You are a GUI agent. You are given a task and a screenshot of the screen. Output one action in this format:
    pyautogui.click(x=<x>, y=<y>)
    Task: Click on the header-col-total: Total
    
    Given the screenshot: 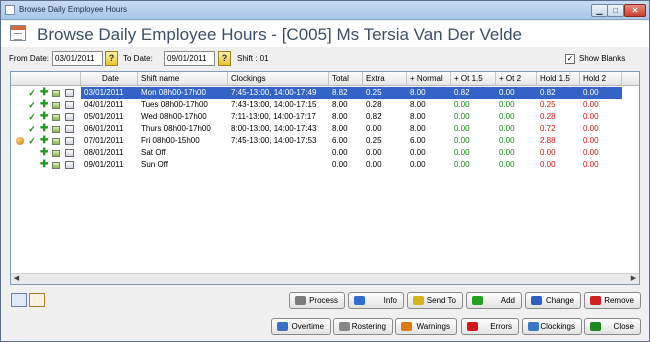 What is the action you would take?
    pyautogui.click(x=346, y=79)
    